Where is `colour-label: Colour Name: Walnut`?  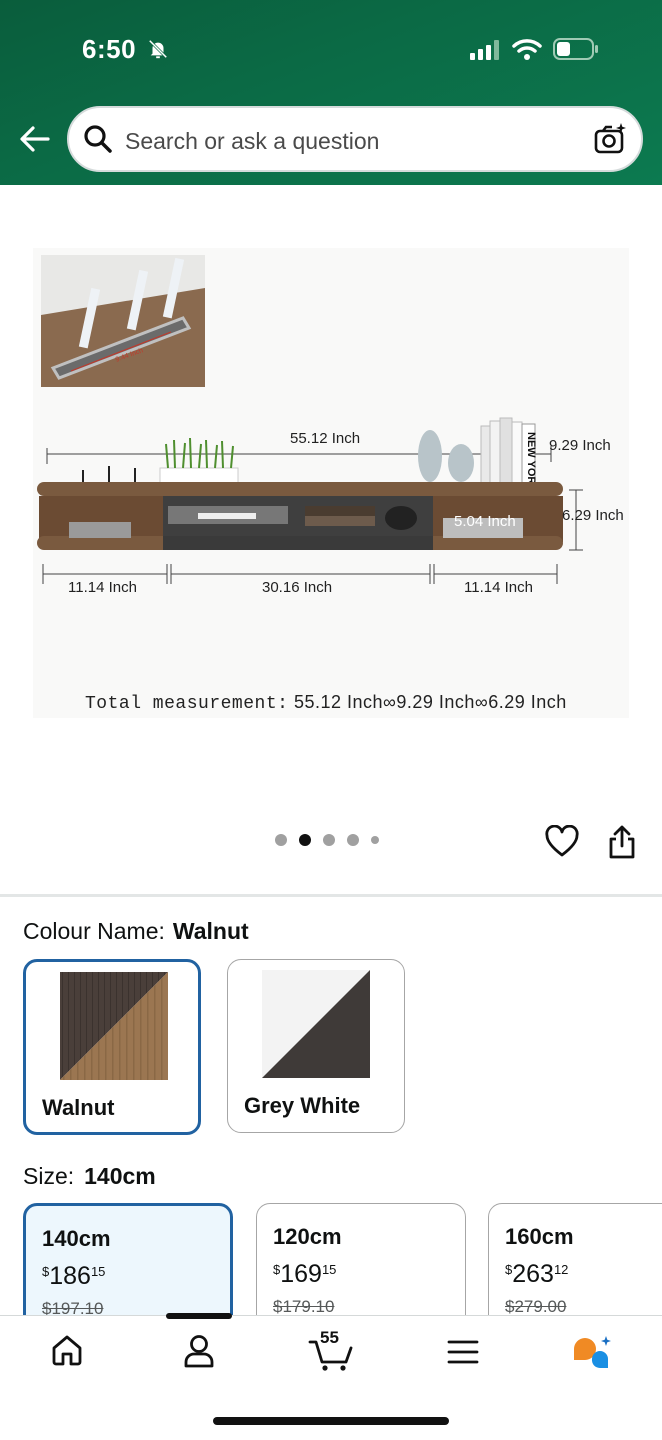
colour-label: Colour Name: Walnut is located at coordinates (136, 931).